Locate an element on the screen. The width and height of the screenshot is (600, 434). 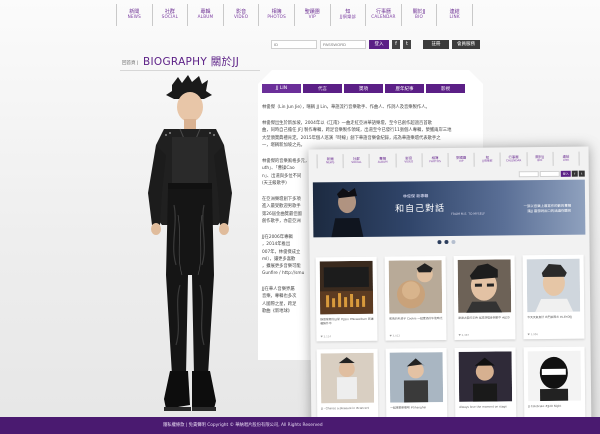
card-caption: 今天天氣真好 出門拍照去 #LifeOfJJ is located at coordinates (550, 317).